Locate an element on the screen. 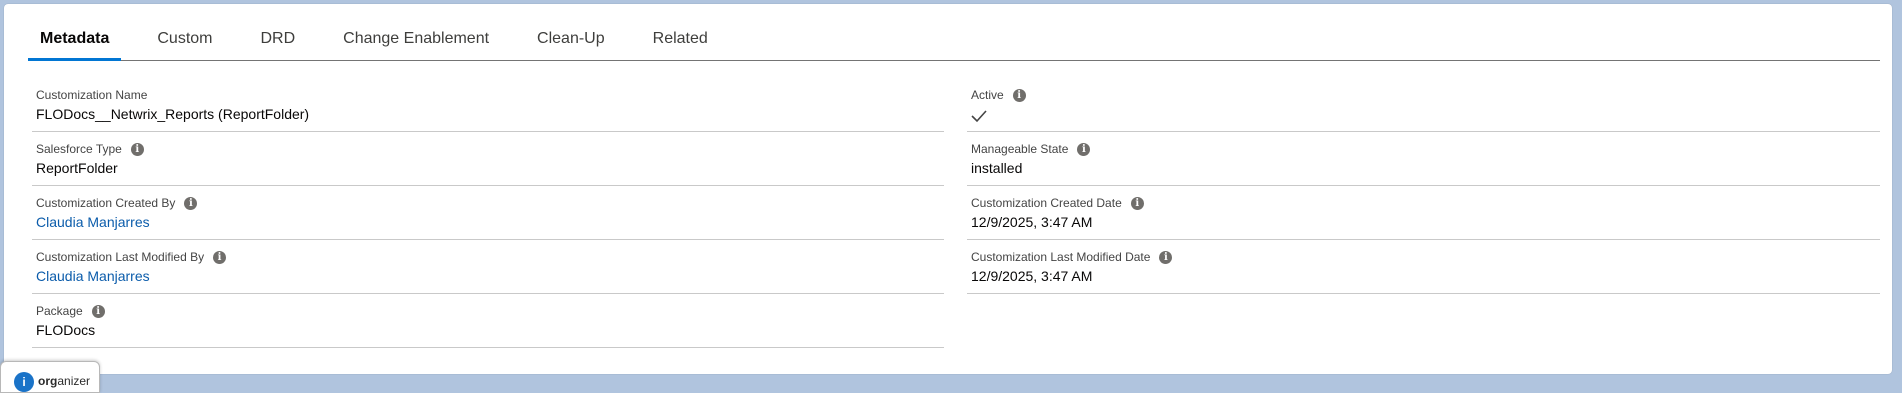 This screenshot has height=393, width=1902. field-value: ReportFolder is located at coordinates (77, 168).